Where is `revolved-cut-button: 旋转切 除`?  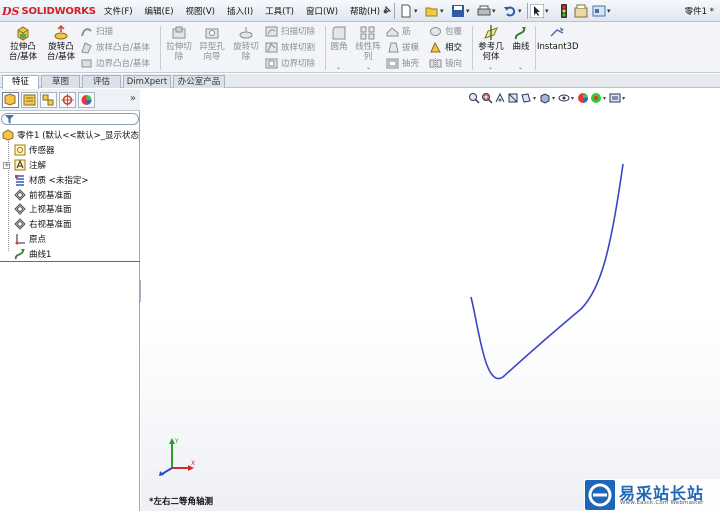 revolved-cut-button: 旋转切 除 is located at coordinates (246, 43).